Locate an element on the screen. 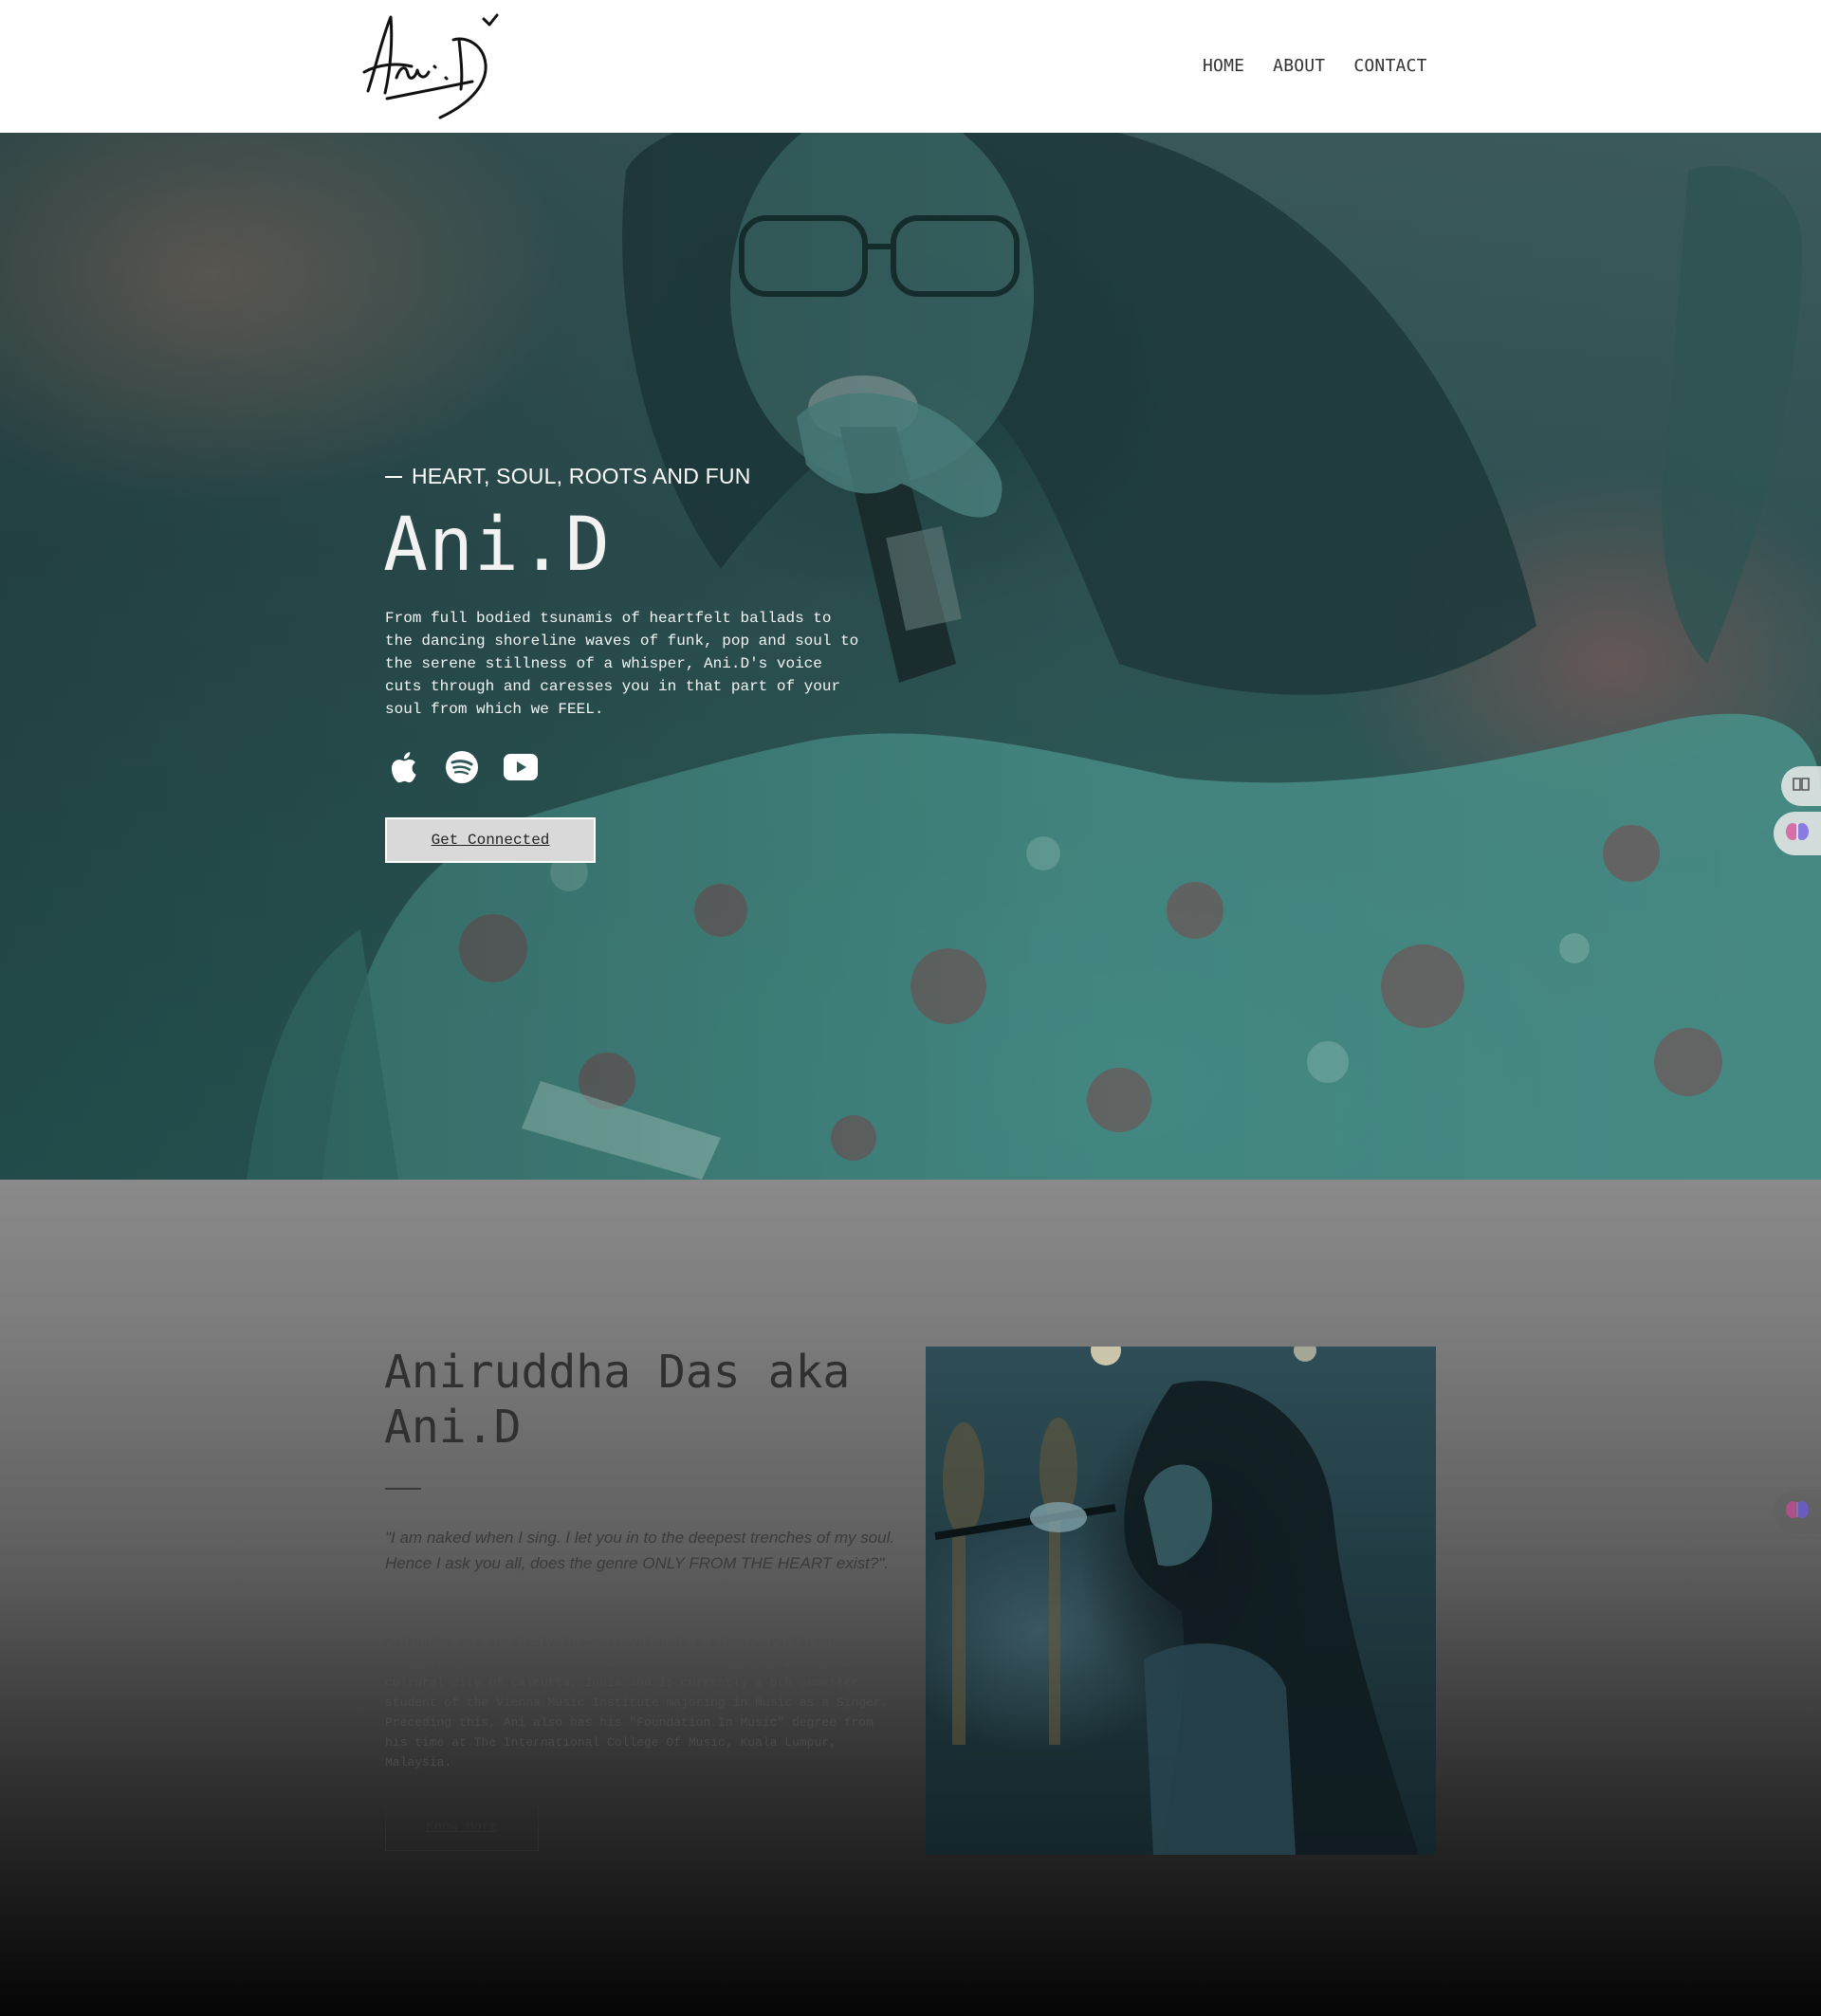 The height and width of the screenshot is (2016, 1821). get-connected-button: Get Connected is located at coordinates (490, 840).